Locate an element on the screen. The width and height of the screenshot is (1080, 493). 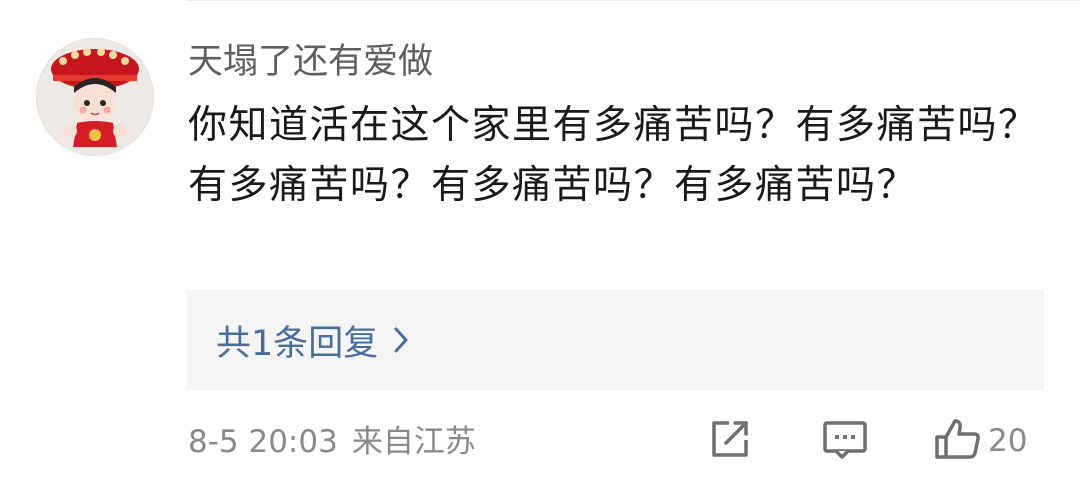
share-forward-icon is located at coordinates (730, 441).